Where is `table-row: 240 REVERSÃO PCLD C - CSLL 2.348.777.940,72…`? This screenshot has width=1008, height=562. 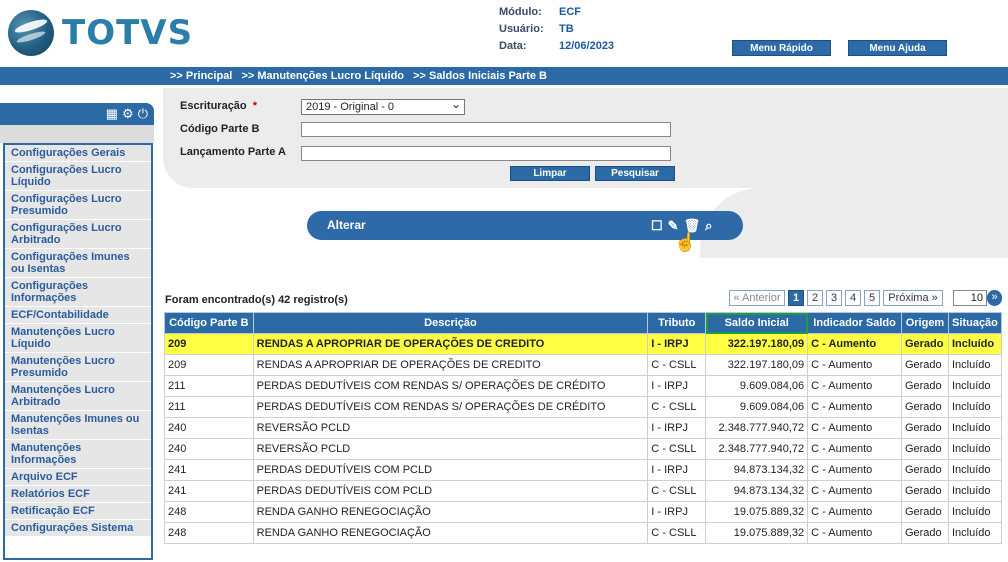 table-row: 240 REVERSÃO PCLD C - CSLL 2.348.777.940,72… is located at coordinates (583, 449).